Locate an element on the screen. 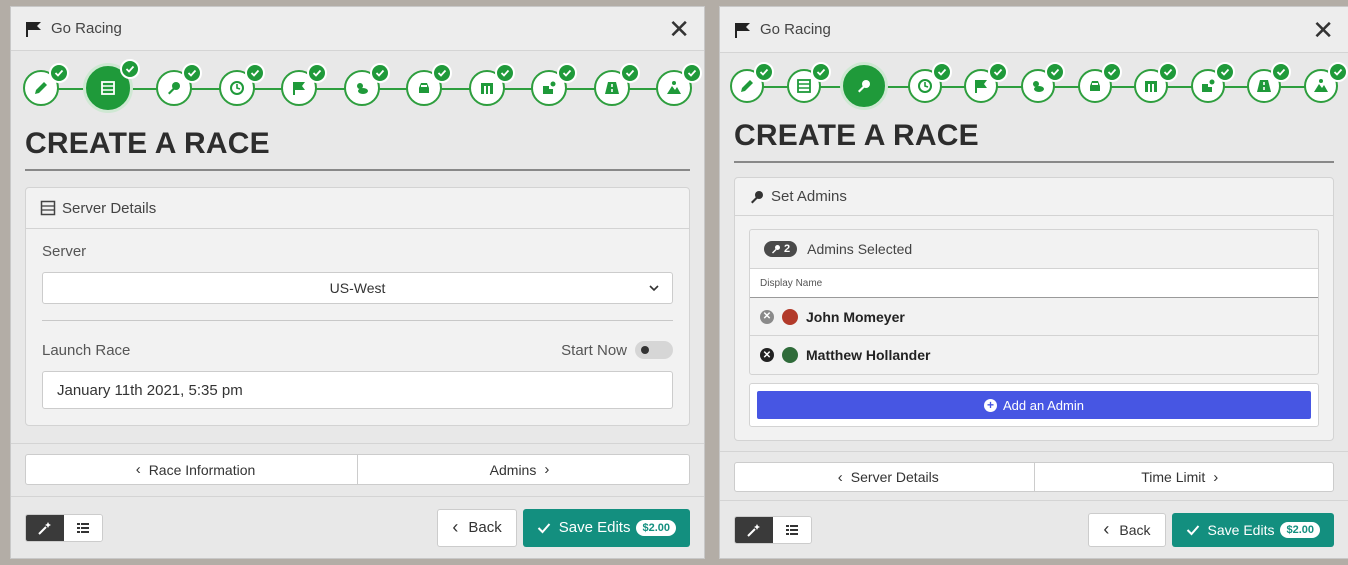 This screenshot has width=1348, height=565. divider is located at coordinates (357, 320).